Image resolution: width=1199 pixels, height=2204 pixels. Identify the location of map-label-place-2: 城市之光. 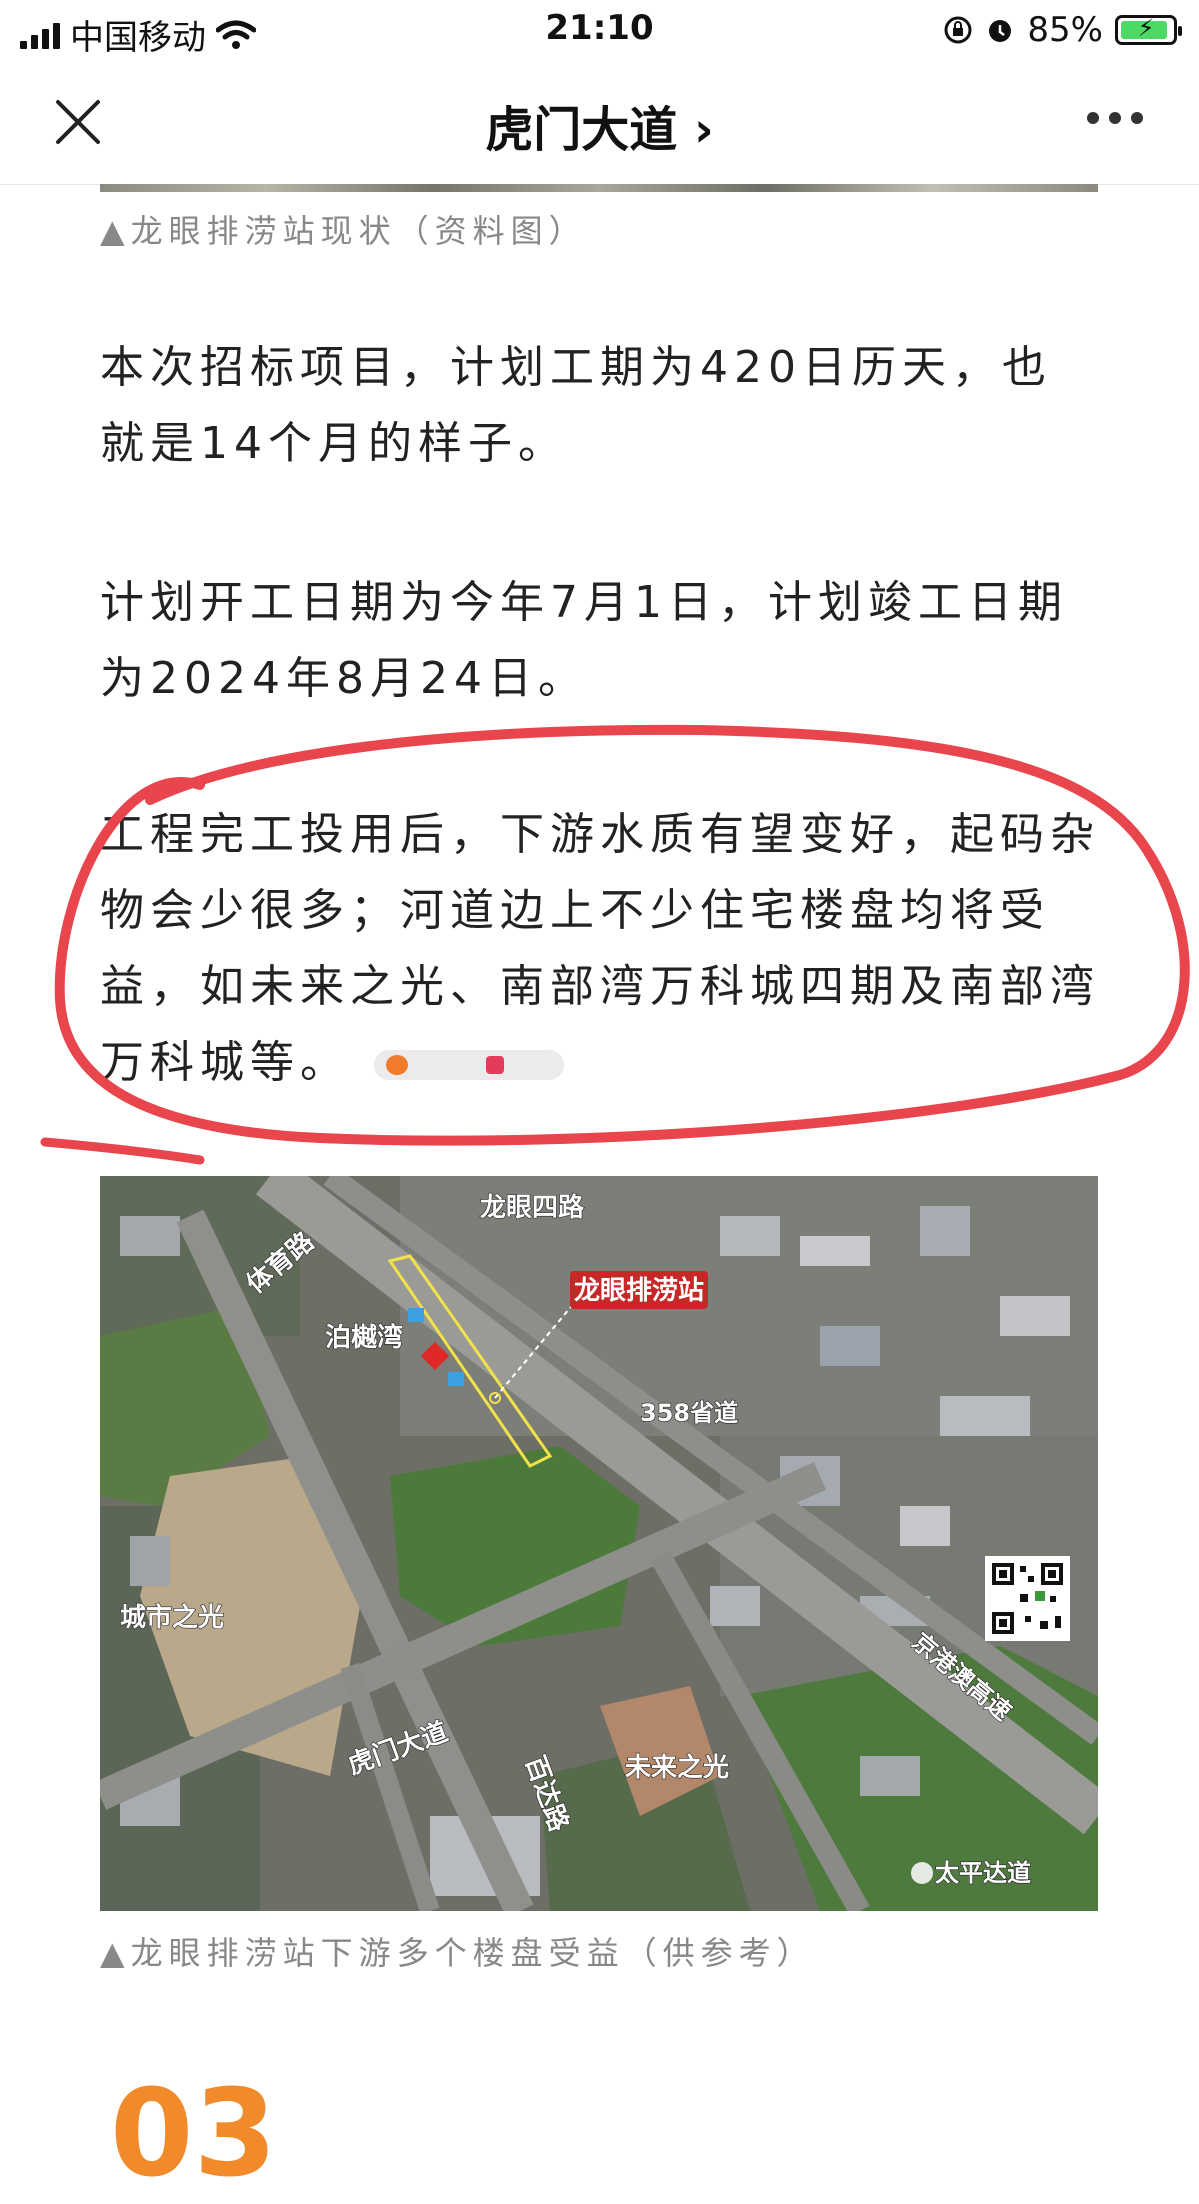
(172, 1617).